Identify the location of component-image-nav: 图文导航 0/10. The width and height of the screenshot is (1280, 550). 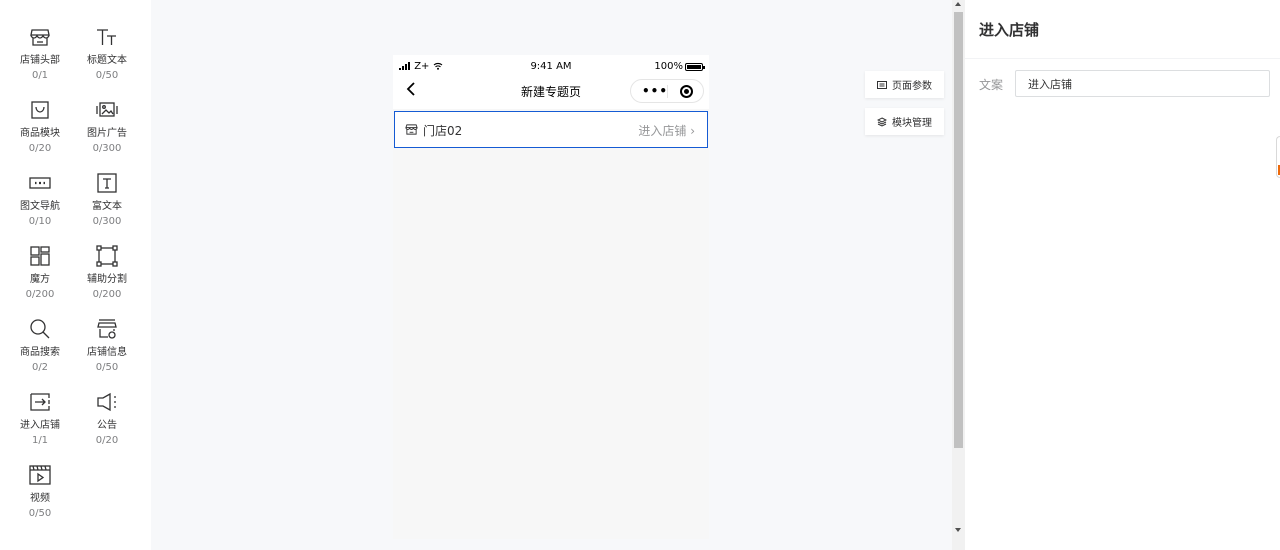
(40, 207).